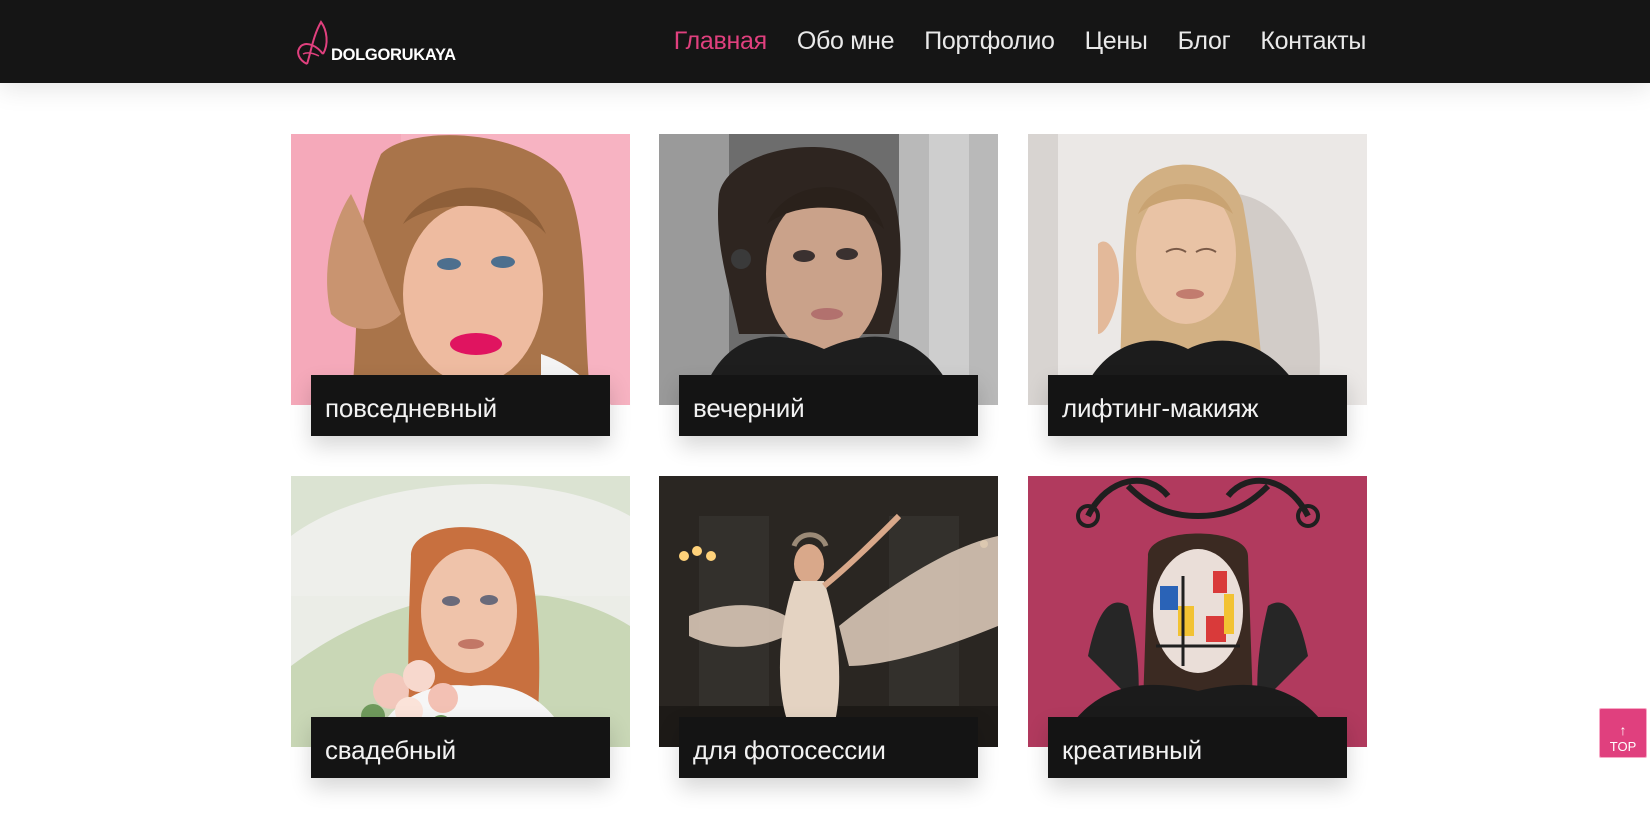 This screenshot has height=830, width=1650. Describe the element at coordinates (828, 747) in the screenshot. I see `portfolio-label-photoshoot: для фотосессии` at that location.